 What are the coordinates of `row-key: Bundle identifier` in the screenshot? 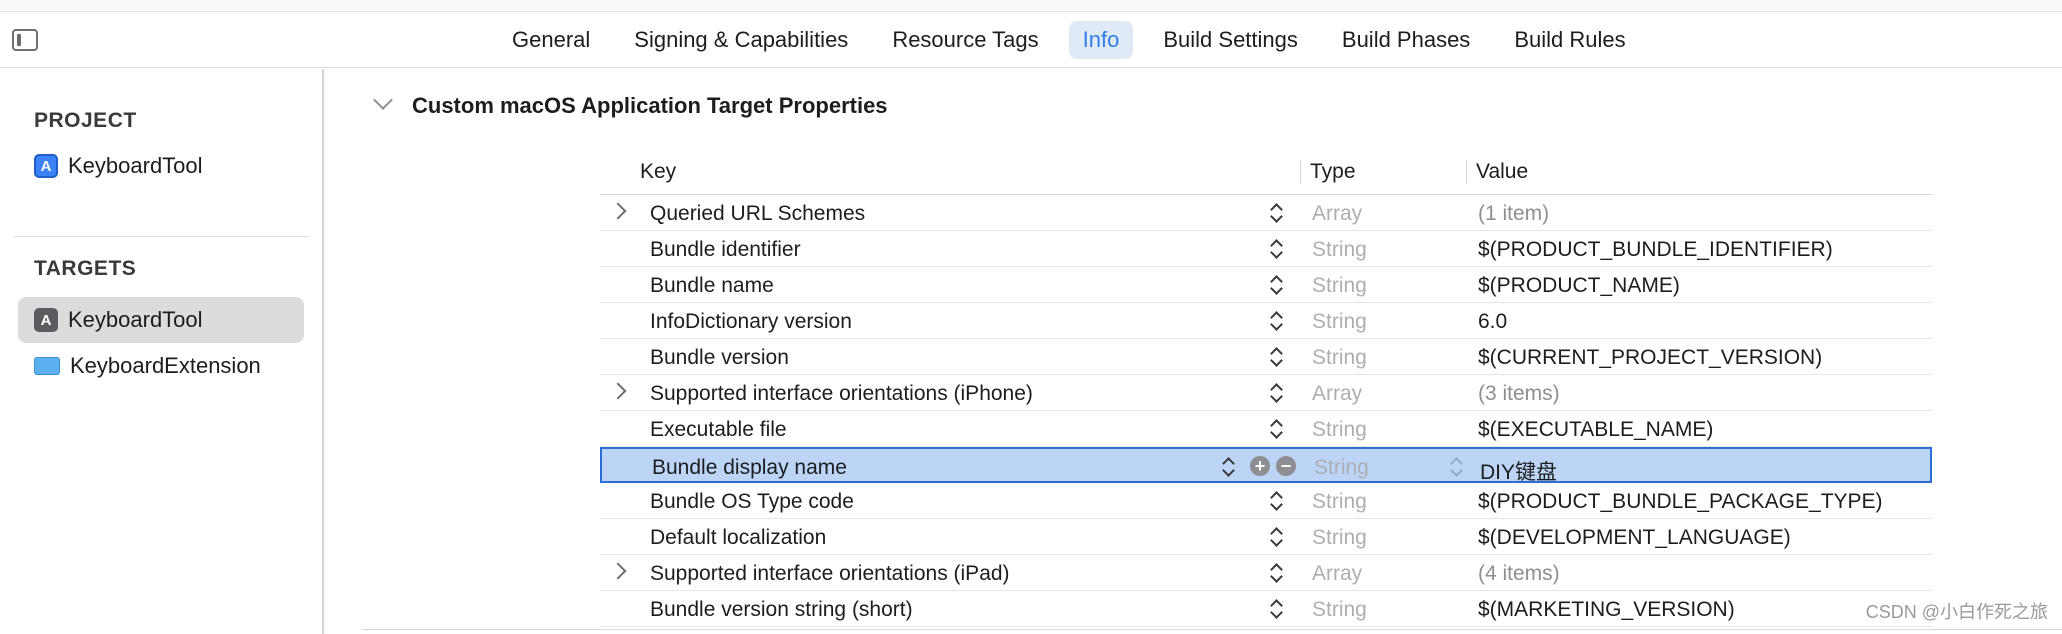 It's located at (725, 250).